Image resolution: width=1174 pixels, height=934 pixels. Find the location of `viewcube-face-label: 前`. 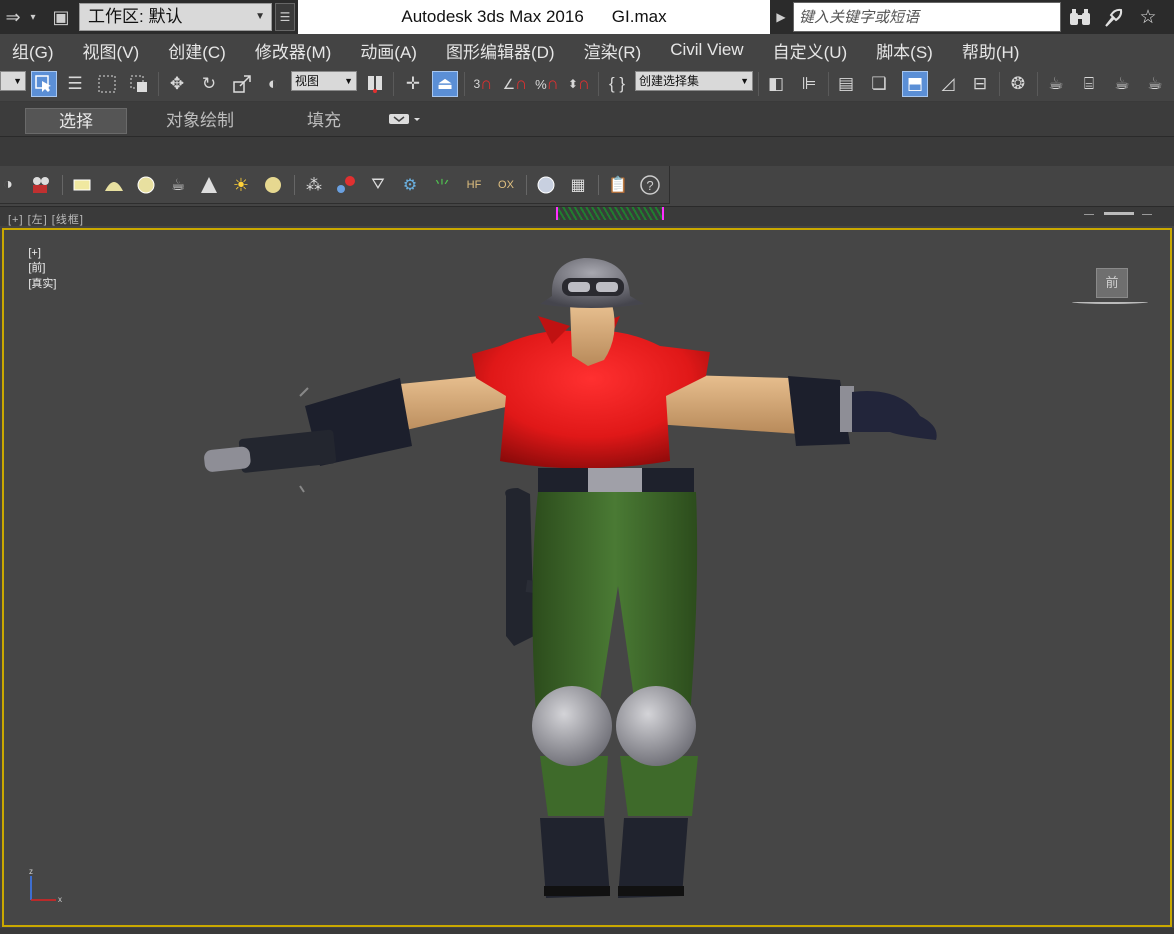

viewcube-face-label: 前 is located at coordinates (1112, 282).